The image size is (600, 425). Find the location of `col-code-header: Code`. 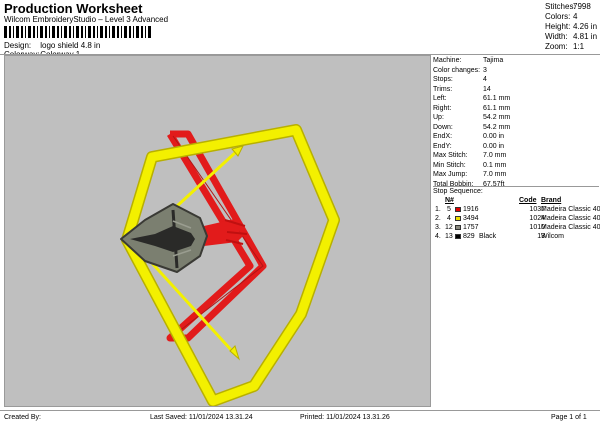

col-code-header: Code is located at coordinates (528, 200).